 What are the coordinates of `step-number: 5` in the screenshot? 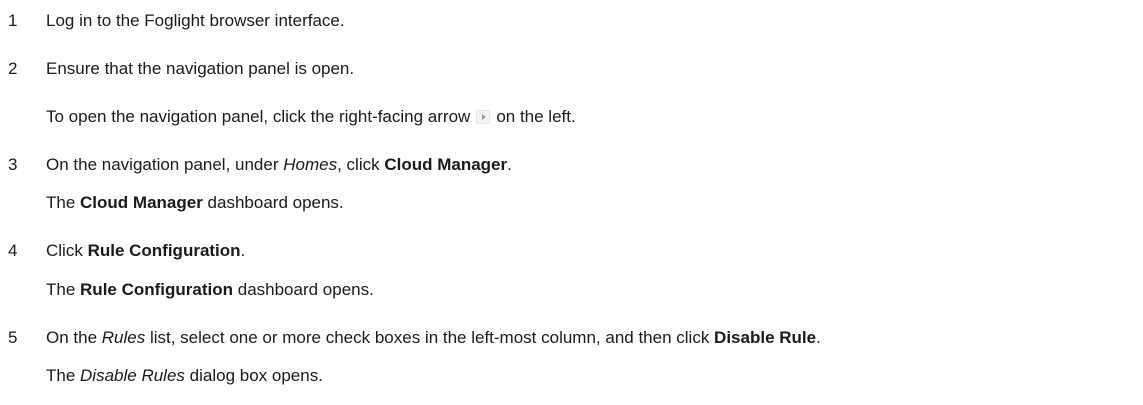 It's located at (13, 337).